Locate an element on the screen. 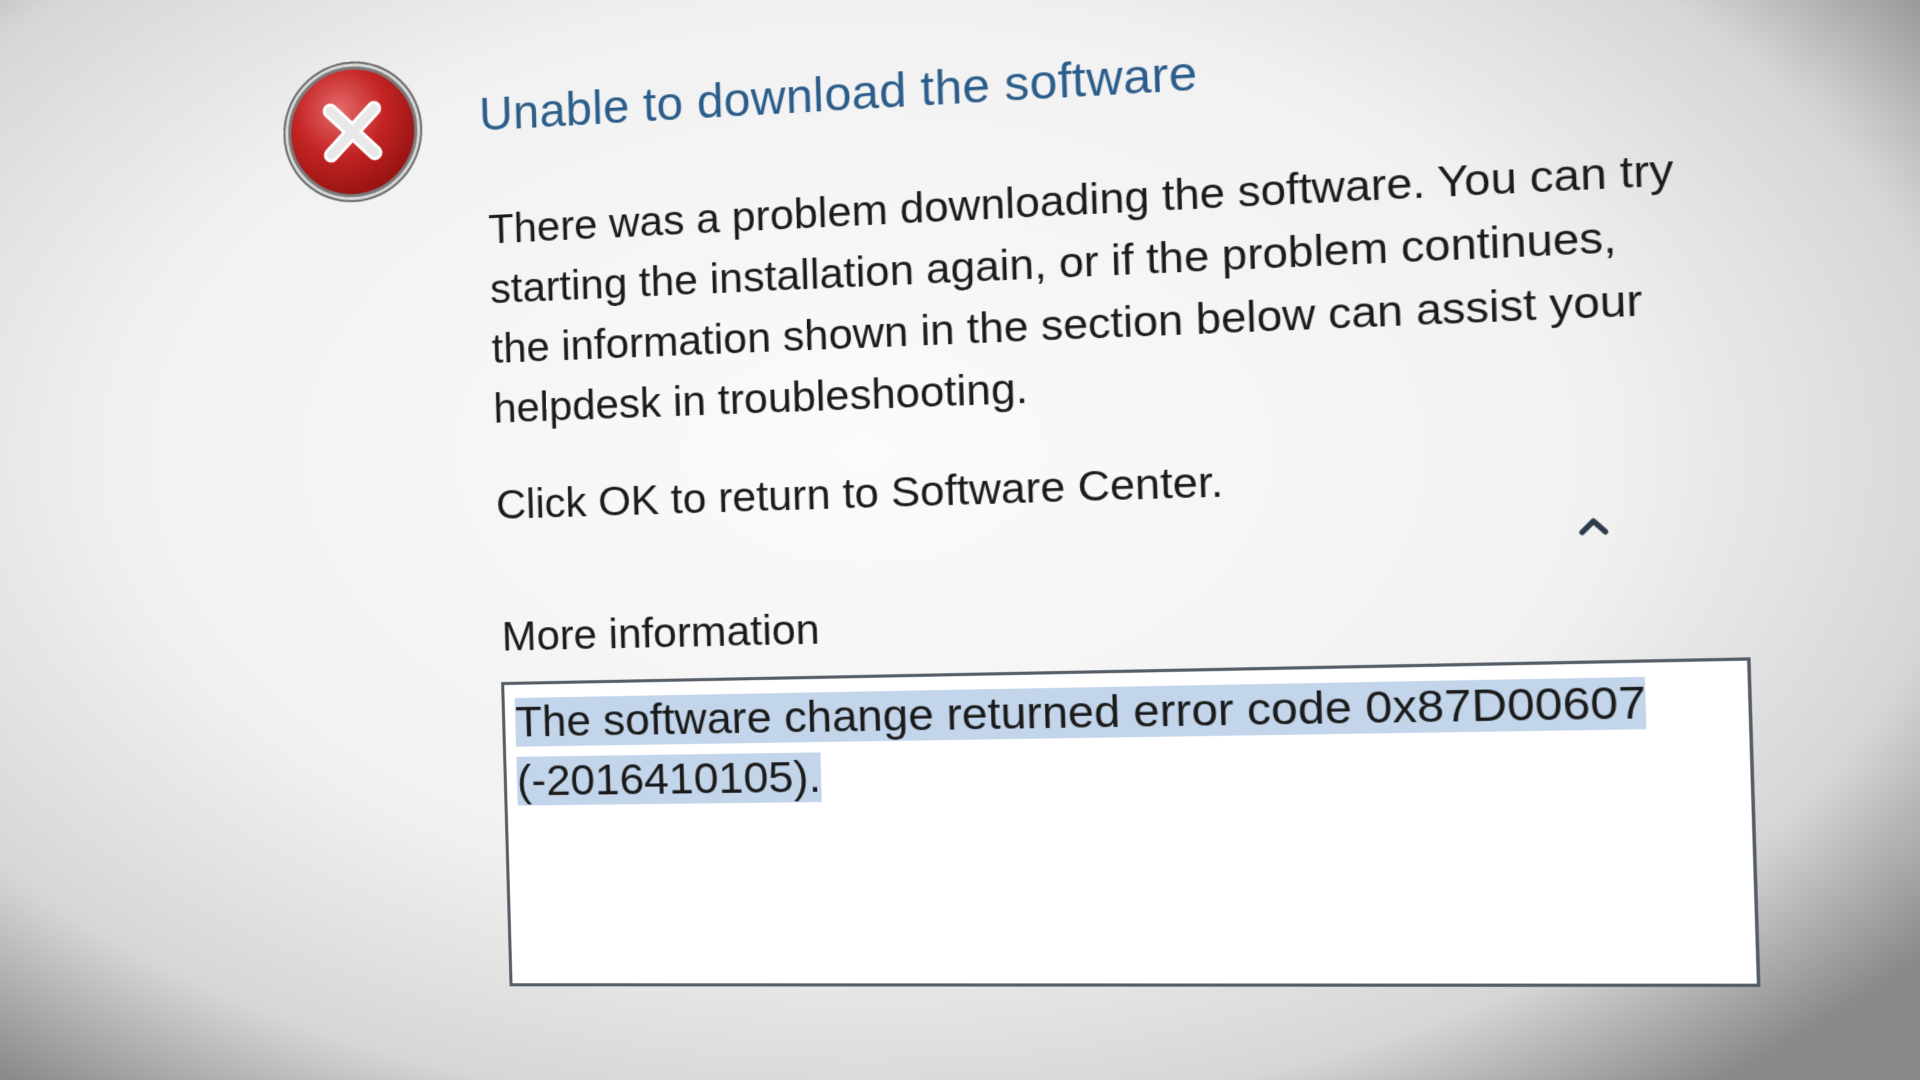 This screenshot has height=1080, width=1920. chevron-up-icon is located at coordinates (1594, 525).